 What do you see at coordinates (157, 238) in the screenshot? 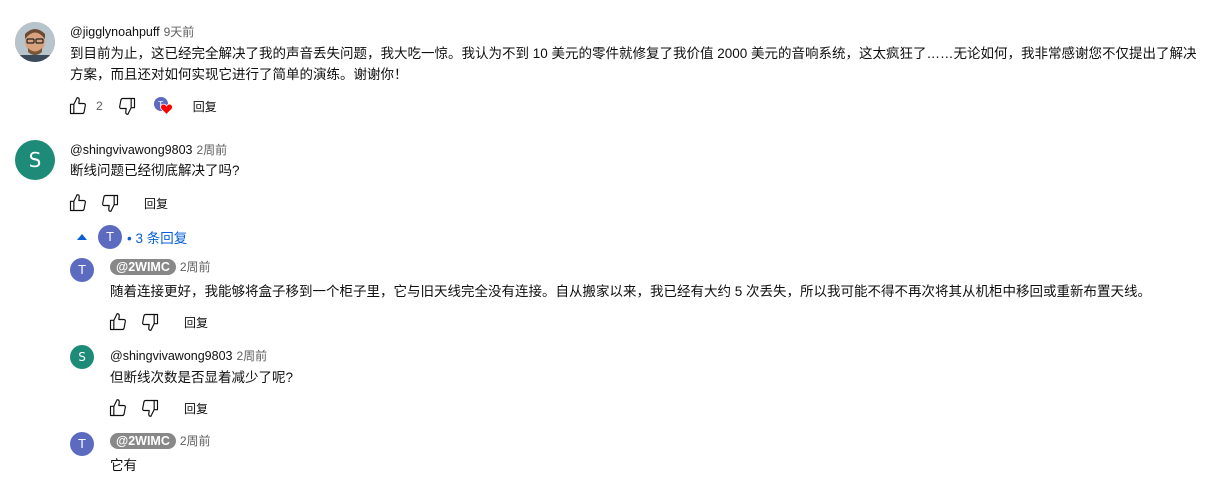
I see `replies-count-label: • 3 条回复` at bounding box center [157, 238].